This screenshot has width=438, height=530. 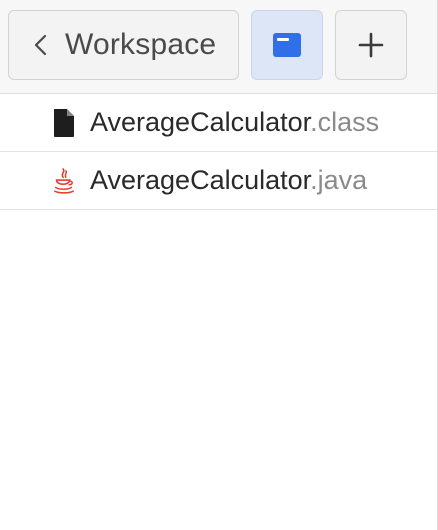 What do you see at coordinates (229, 180) in the screenshot?
I see `file-name: AverageCalculator.java` at bounding box center [229, 180].